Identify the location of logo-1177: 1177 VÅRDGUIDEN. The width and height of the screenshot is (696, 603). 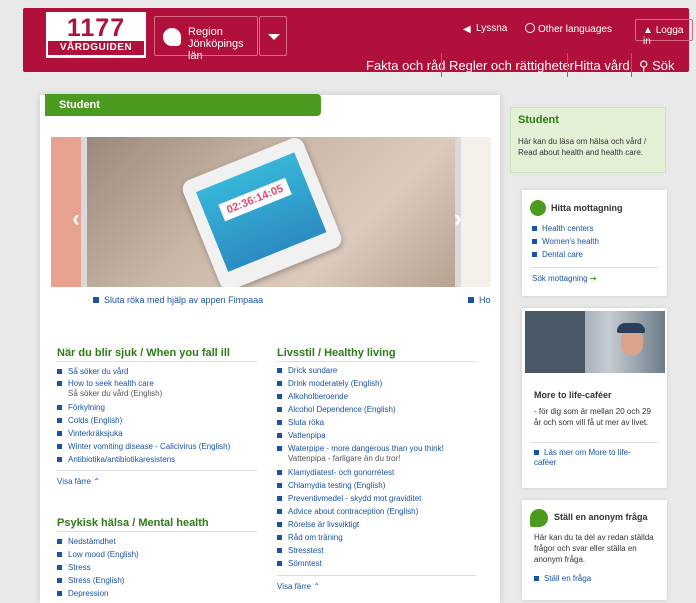
(96, 35).